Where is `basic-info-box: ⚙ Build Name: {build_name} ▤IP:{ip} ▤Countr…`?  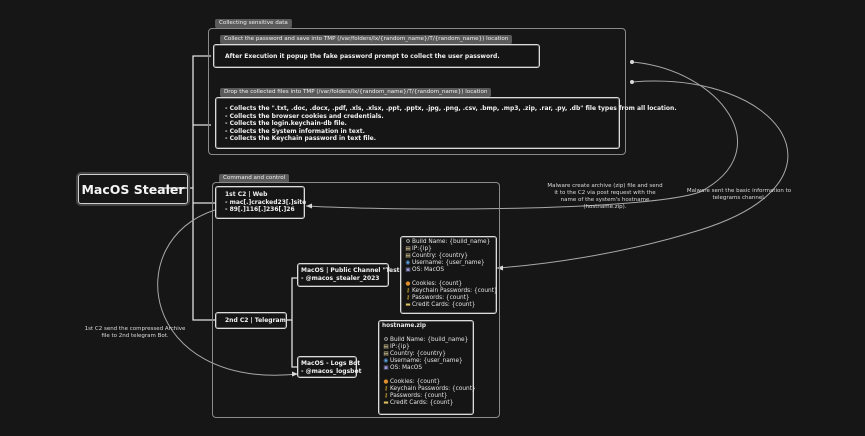 basic-info-box: ⚙ Build Name: {build_name} ▤IP:{ip} ▤Countr… is located at coordinates (449, 275).